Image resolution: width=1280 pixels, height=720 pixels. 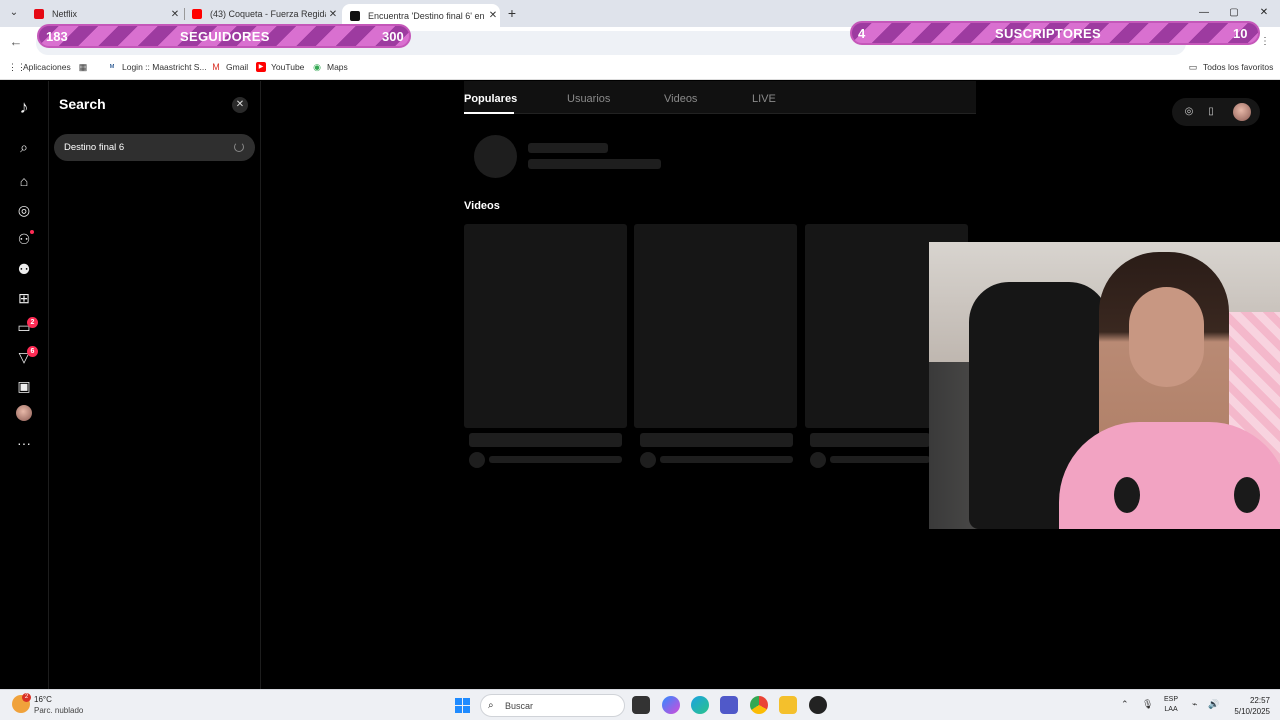 I want to click on bookmark-maps: ◉ Maps, so click(x=330, y=67).